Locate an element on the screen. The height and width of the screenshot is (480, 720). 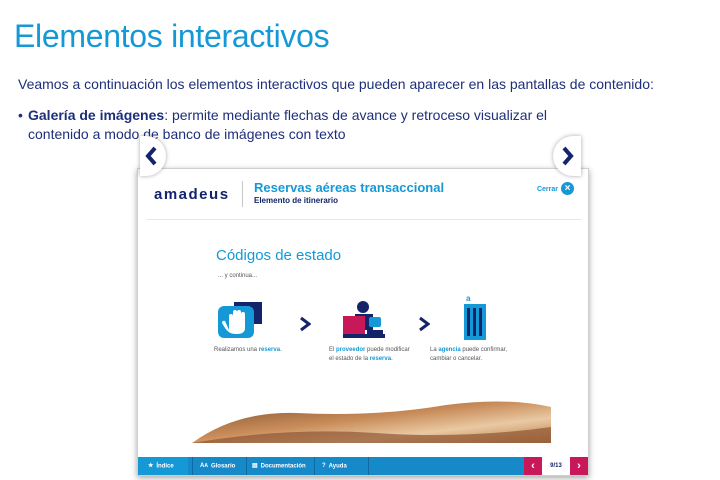
help-icon: ? is located at coordinates (324, 466).